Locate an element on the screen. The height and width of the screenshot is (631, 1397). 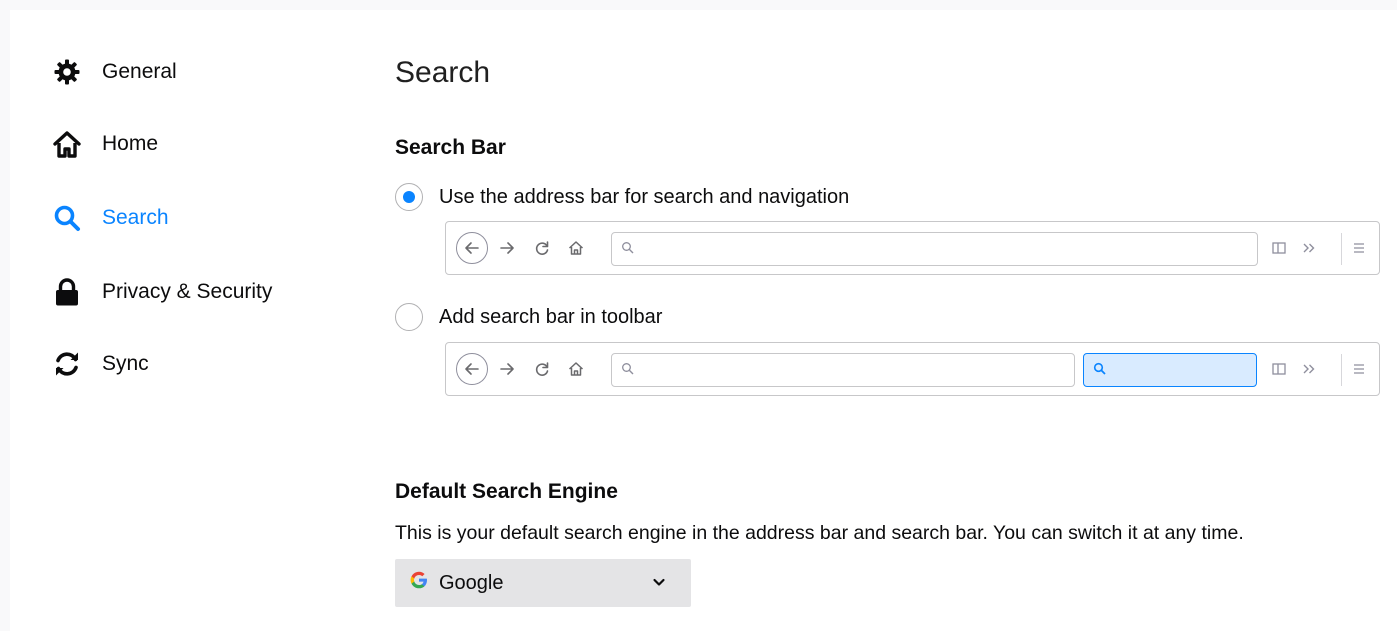
sidebar-item-sync: Sync is located at coordinates (100, 364).